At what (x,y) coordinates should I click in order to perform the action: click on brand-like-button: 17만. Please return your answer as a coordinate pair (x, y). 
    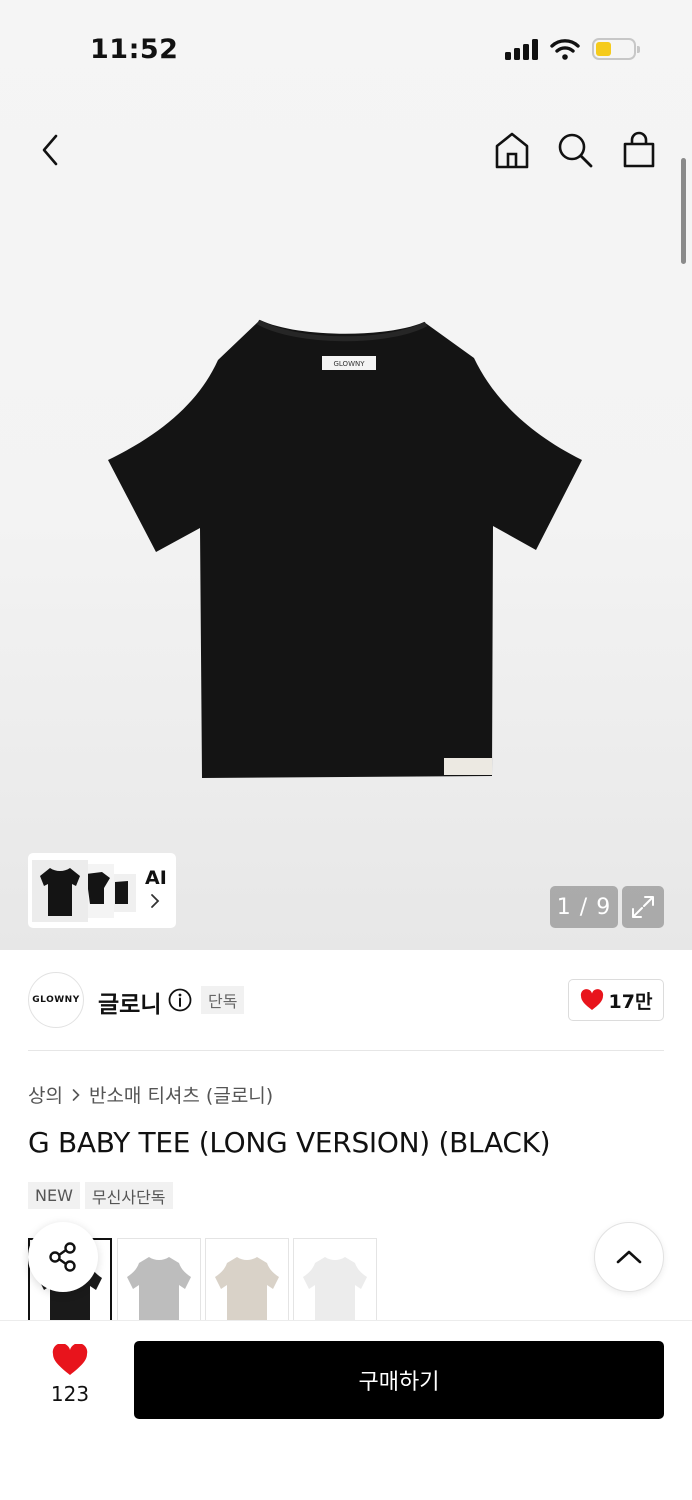
    Looking at the image, I should click on (616, 1000).